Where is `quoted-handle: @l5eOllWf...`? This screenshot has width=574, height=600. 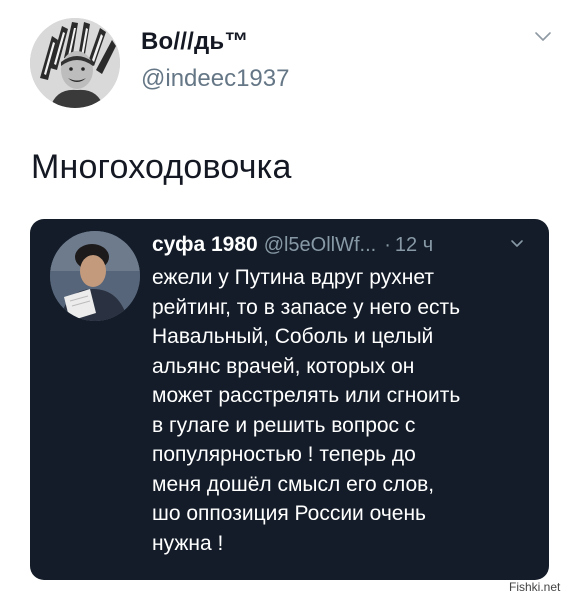
quoted-handle: @l5eOllWf... is located at coordinates (320, 245).